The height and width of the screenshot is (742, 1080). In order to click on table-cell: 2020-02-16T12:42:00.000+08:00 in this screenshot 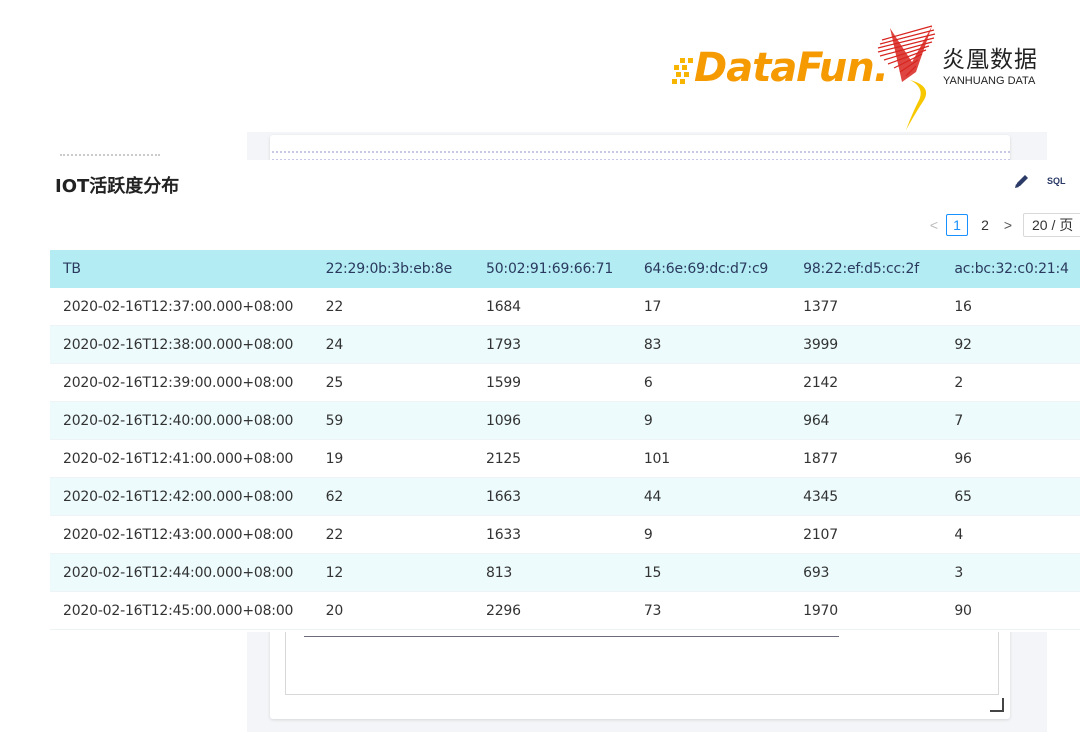, I will do `click(181, 496)`.